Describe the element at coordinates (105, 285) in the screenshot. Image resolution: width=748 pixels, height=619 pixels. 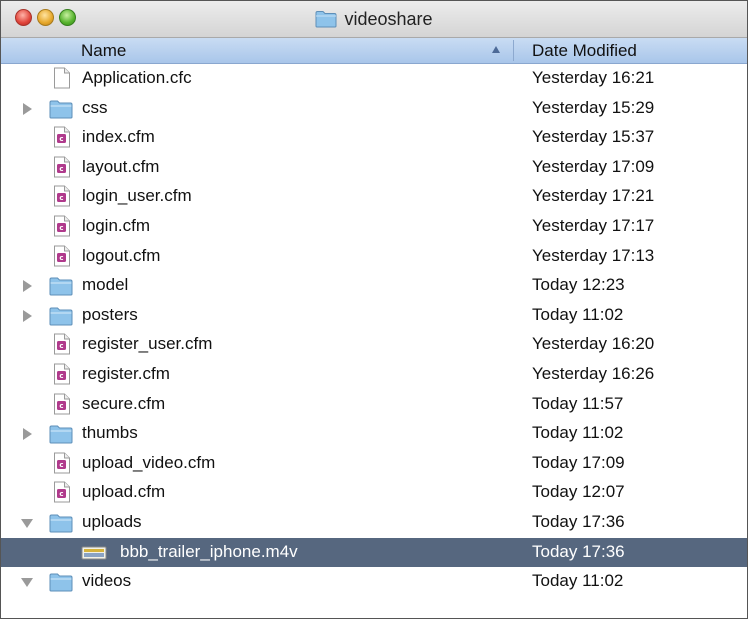
I see `file-name: model` at that location.